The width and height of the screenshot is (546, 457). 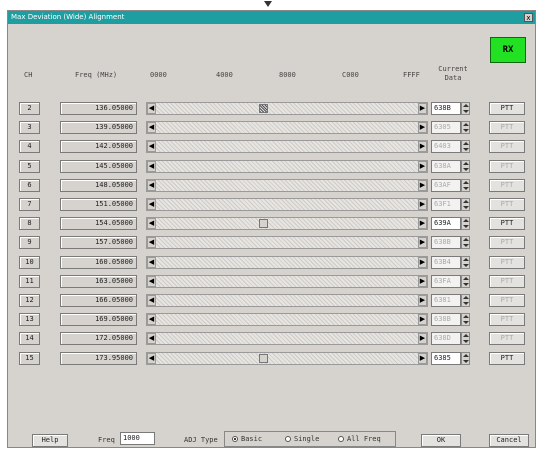 I want to click on adj-type-group: Basic Single All Freq, so click(x=310, y=439).